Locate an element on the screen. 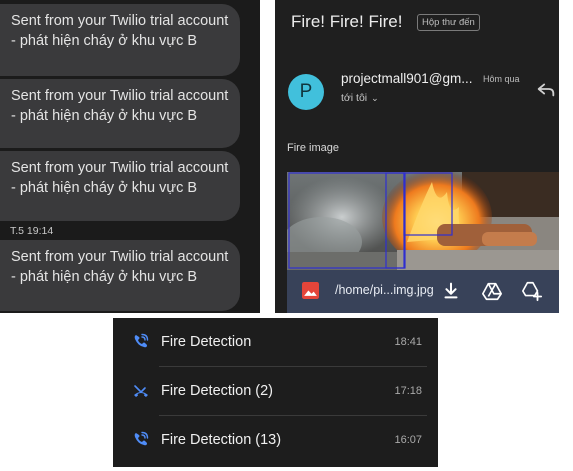  inbox-label-chip: Hộp thư đến is located at coordinates (448, 22).